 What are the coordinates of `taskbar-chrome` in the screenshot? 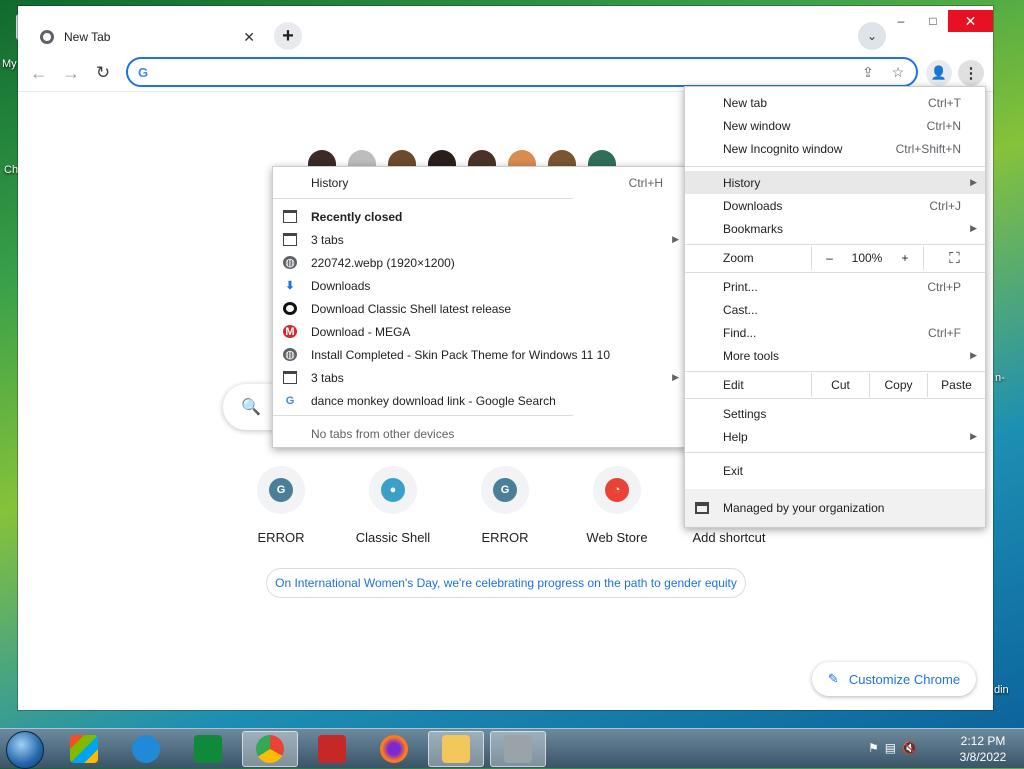 It's located at (270, 749).